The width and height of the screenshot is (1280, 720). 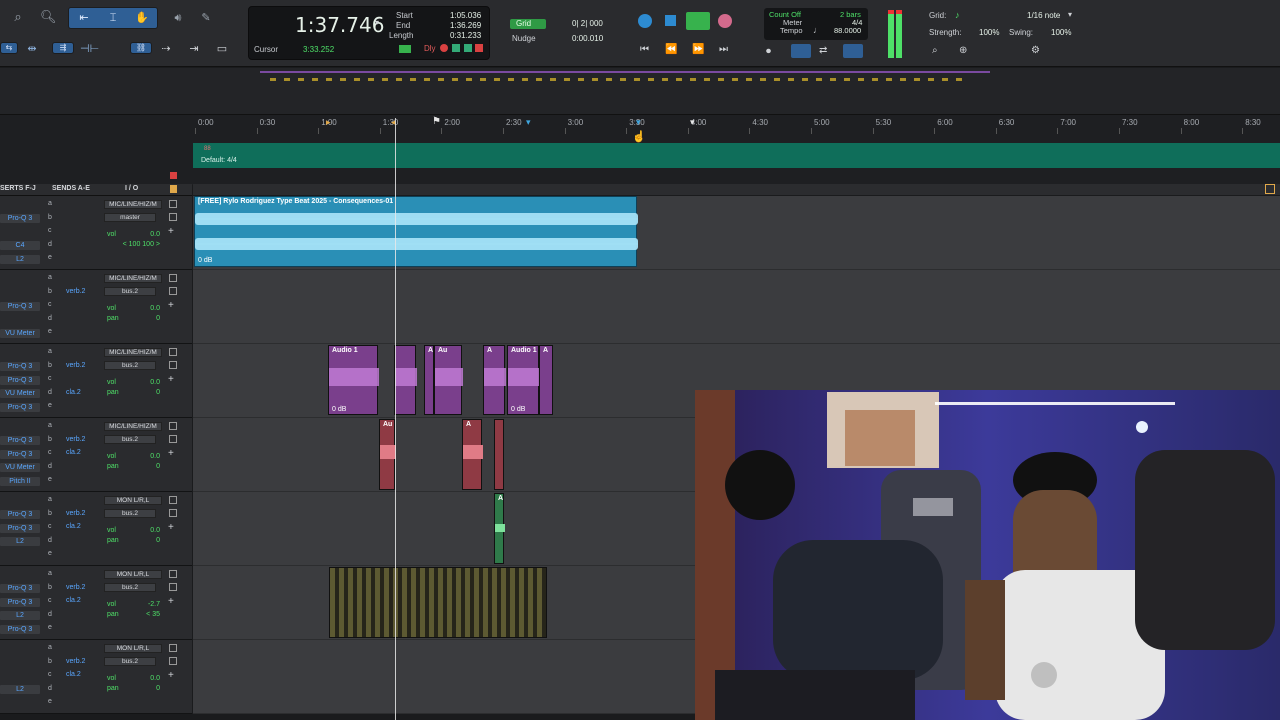 What do you see at coordinates (135, 244) in the screenshot?
I see `pan-value: < 100 100 >` at bounding box center [135, 244].